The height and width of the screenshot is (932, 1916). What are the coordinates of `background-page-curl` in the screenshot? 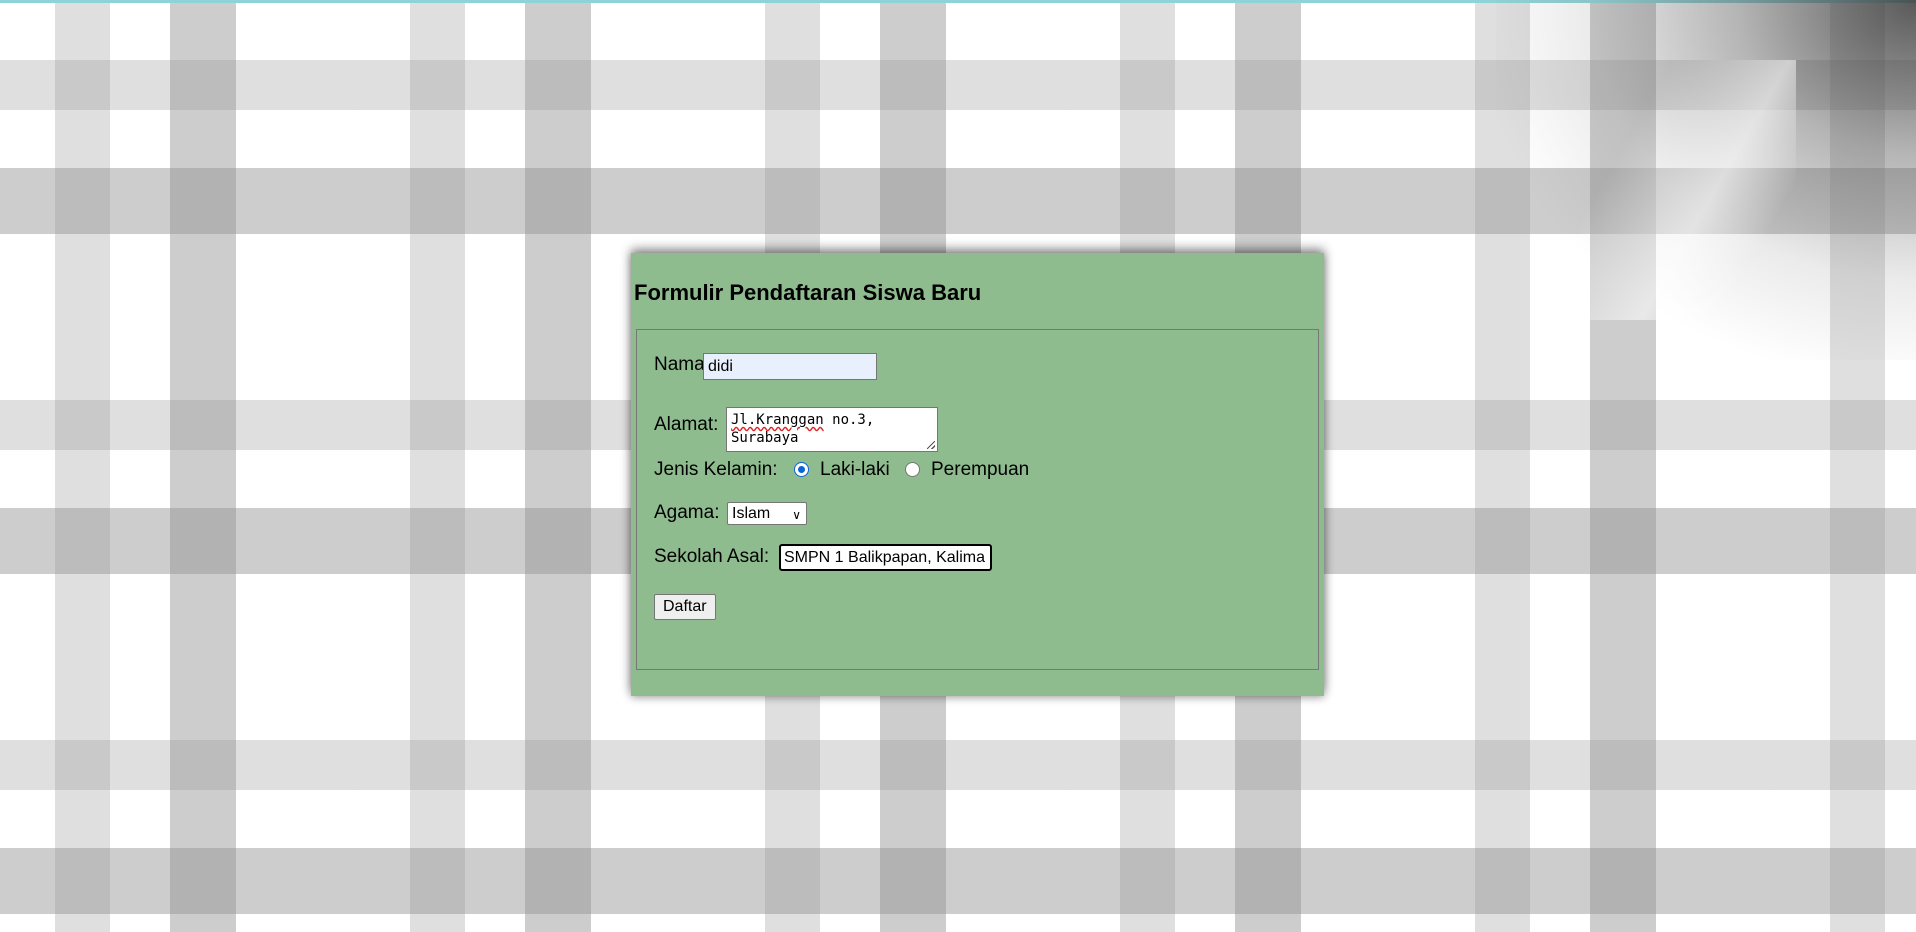 It's located at (1676, 190).